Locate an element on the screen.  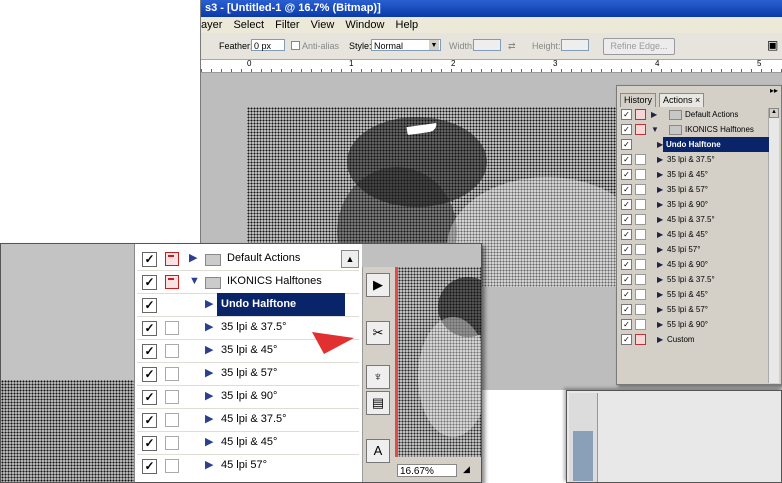
height-input is located at coordinates (575, 45).